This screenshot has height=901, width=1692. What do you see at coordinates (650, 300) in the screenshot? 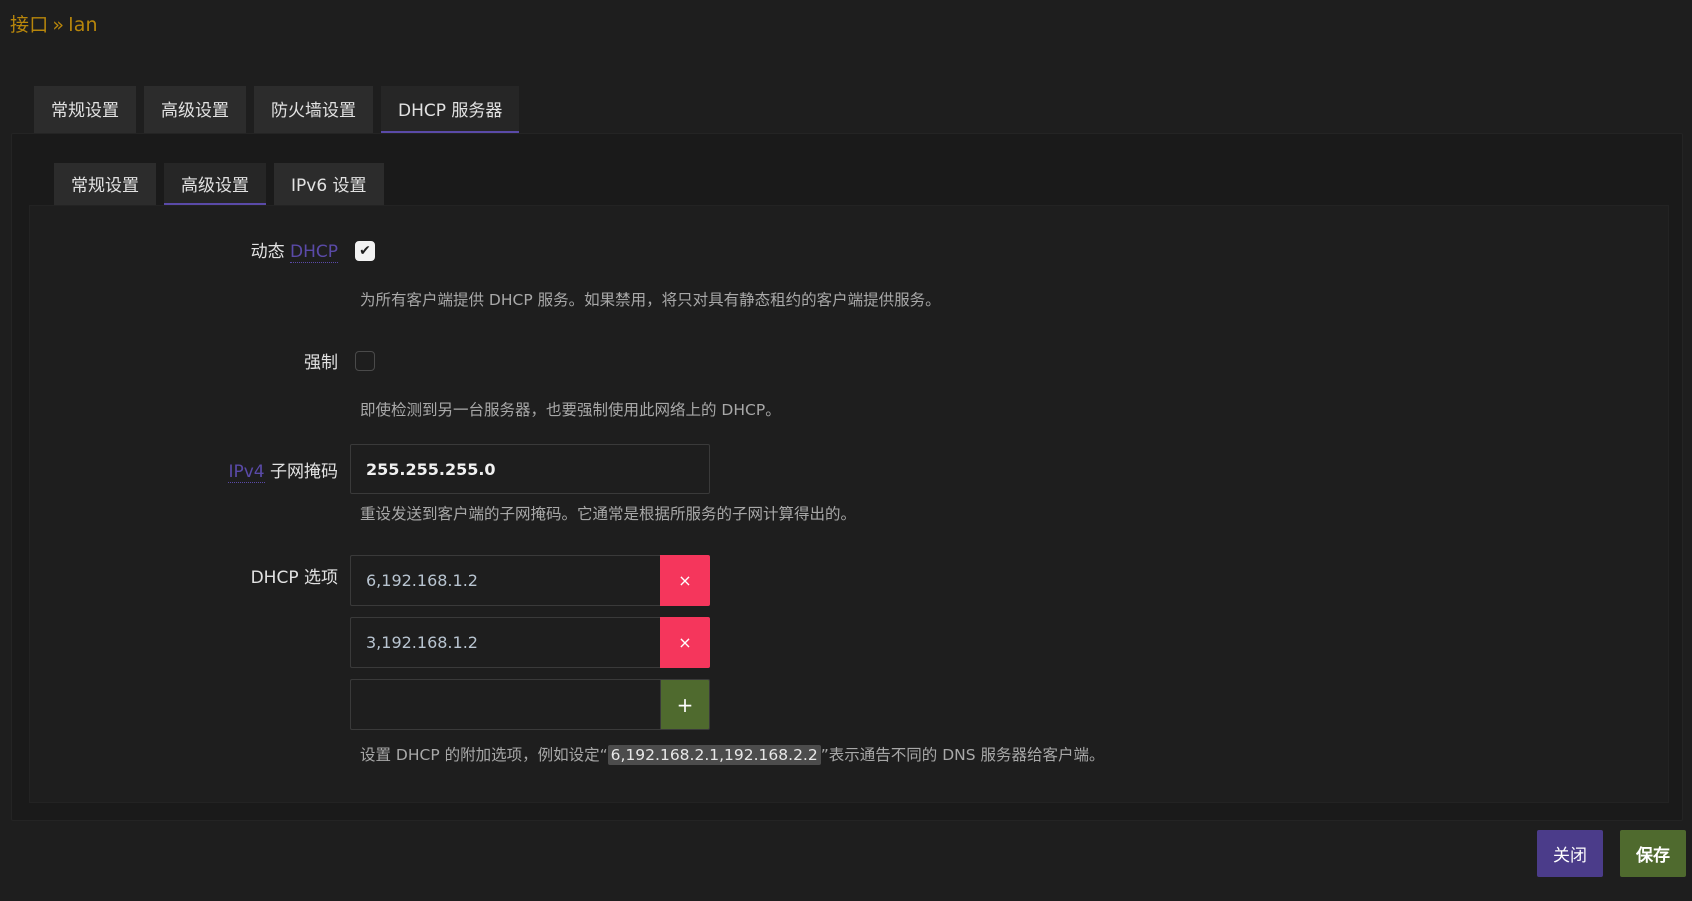
I see `dynamic-dhcp-help: 为所有客户端提供 DHCP 服务。如果禁用，将只对具有静态租约的客户端提供服务。` at bounding box center [650, 300].